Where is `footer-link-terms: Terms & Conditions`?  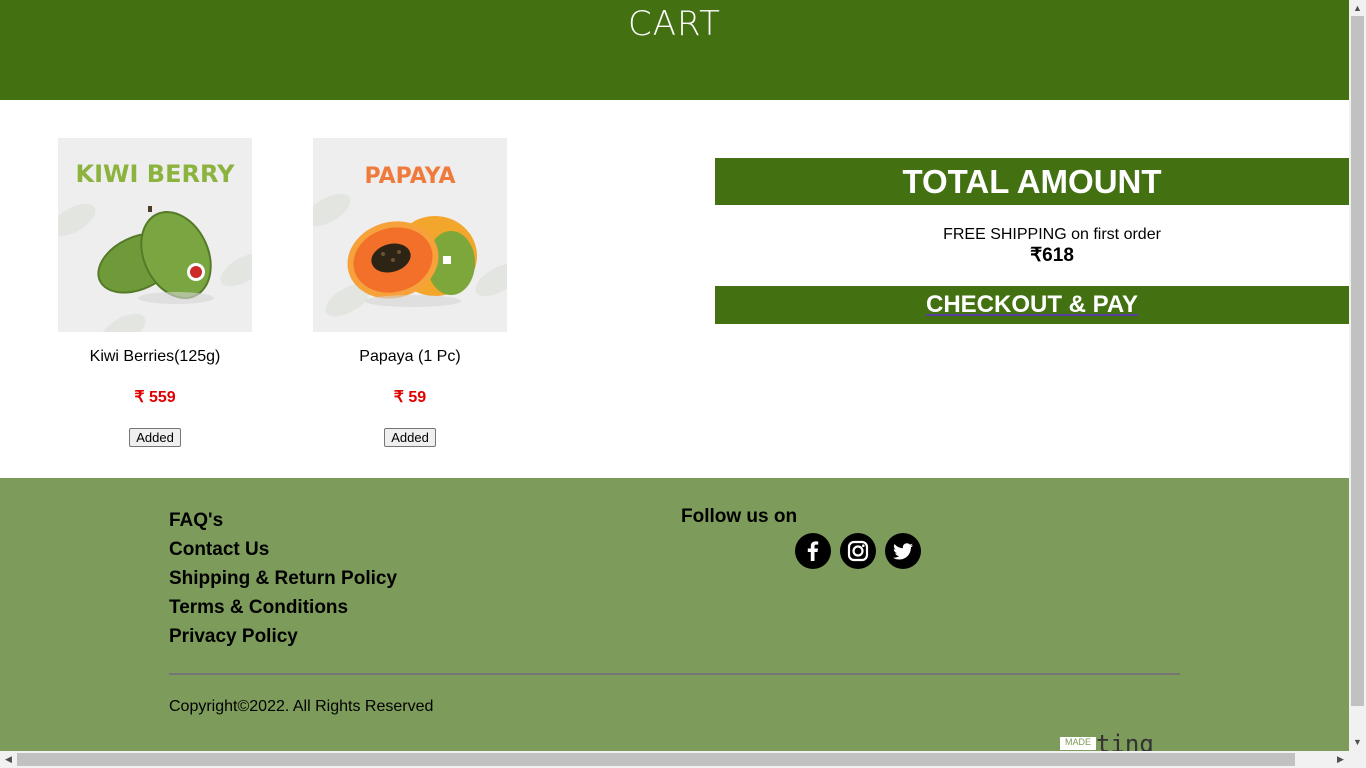
footer-link-terms: Terms & Conditions is located at coordinates (283, 607).